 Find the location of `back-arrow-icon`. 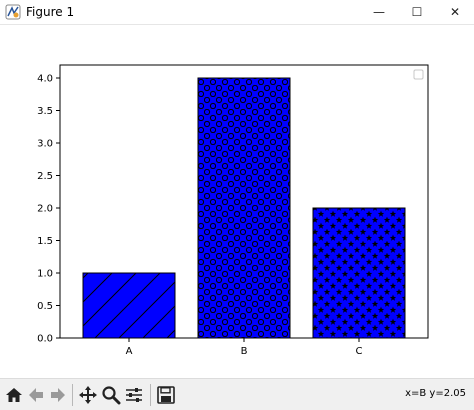

back-arrow-icon is located at coordinates (36, 395).